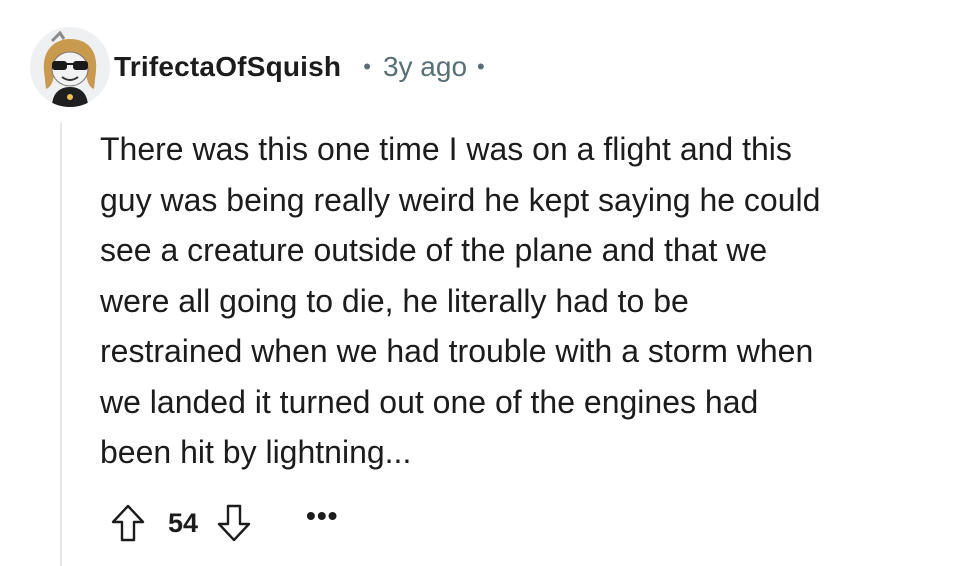 This screenshot has width=974, height=566. I want to click on arrow-up-outline-icon, so click(128, 523).